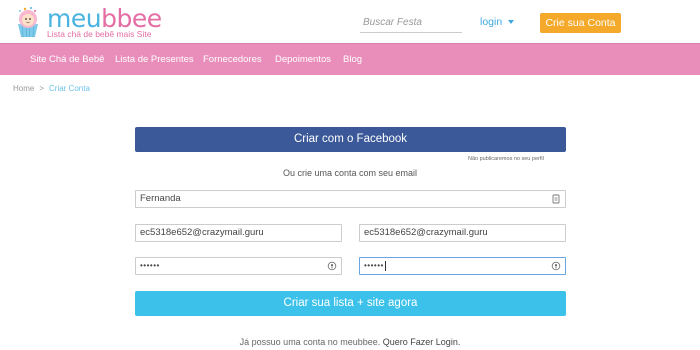  Describe the element at coordinates (506, 159) in the screenshot. I see `facebook-note: Não publicaremos no seu perfil` at that location.